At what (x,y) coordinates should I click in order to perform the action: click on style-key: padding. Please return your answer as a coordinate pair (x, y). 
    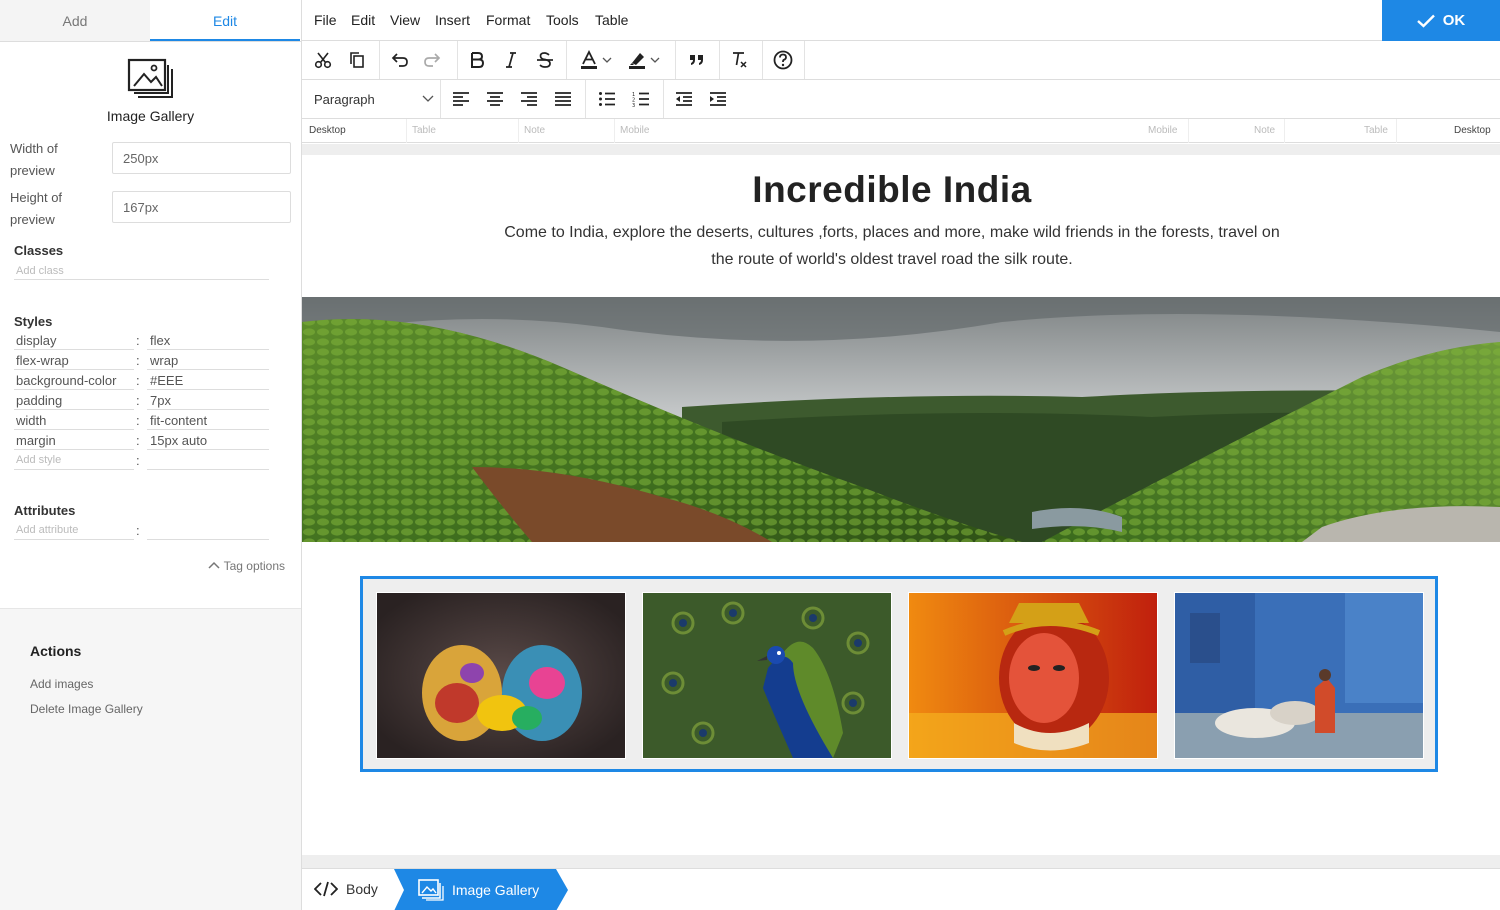
    Looking at the image, I should click on (74, 401).